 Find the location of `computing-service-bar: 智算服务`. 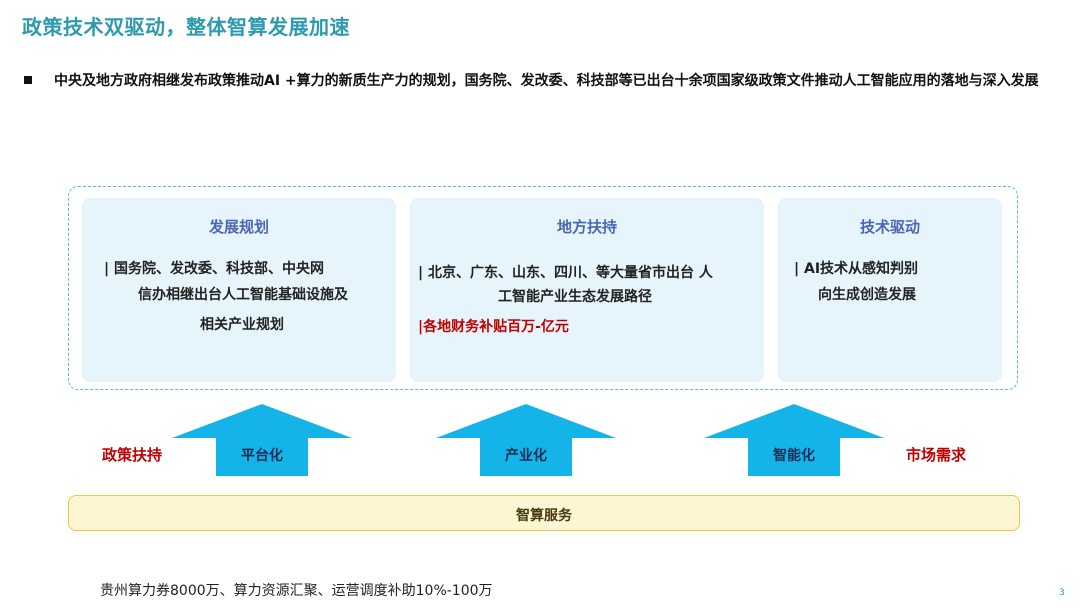

computing-service-bar: 智算服务 is located at coordinates (544, 513).